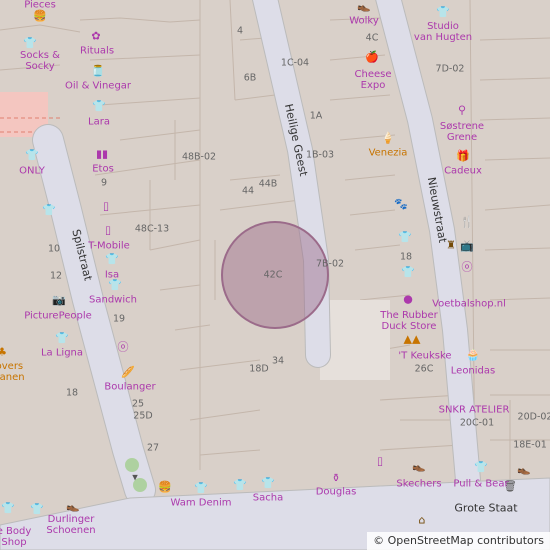 Image resolution: width=550 pixels, height=550 pixels. Describe the element at coordinates (412, 339) in the screenshot. I see `bakery-icon: ▲▲` at that location.